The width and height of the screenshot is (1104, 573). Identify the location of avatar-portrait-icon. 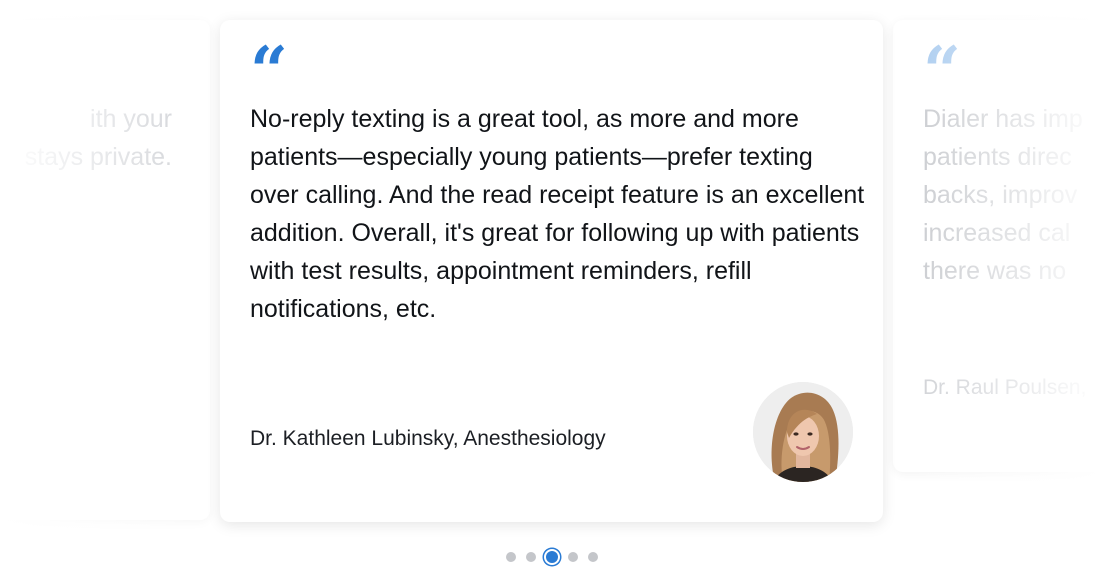
(803, 432).